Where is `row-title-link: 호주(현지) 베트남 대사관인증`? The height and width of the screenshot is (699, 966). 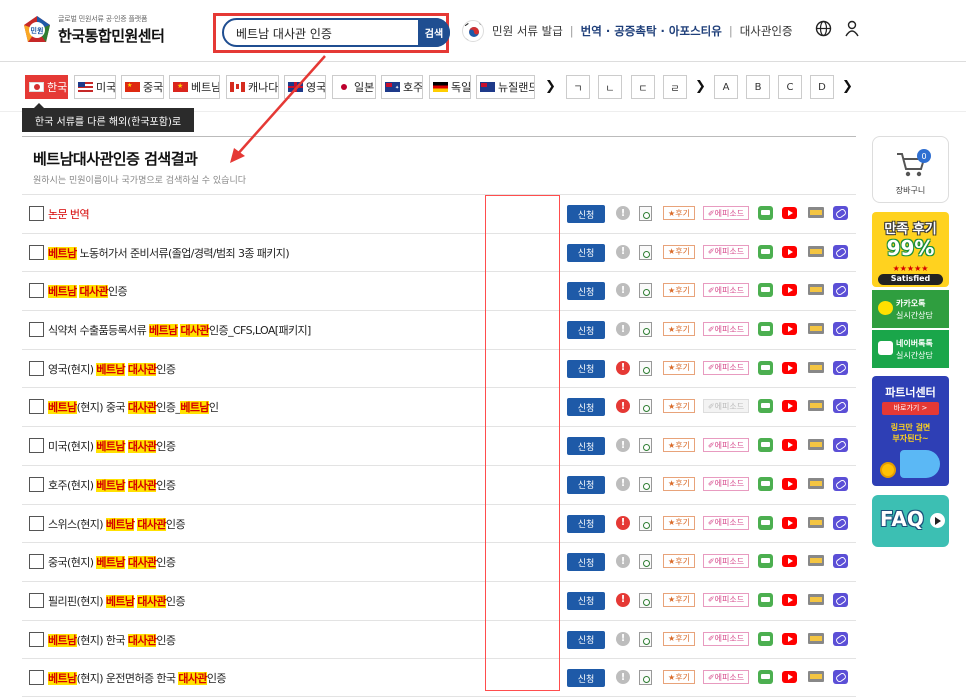 row-title-link: 호주(현지) 베트남 대사관인증 is located at coordinates (112, 485).